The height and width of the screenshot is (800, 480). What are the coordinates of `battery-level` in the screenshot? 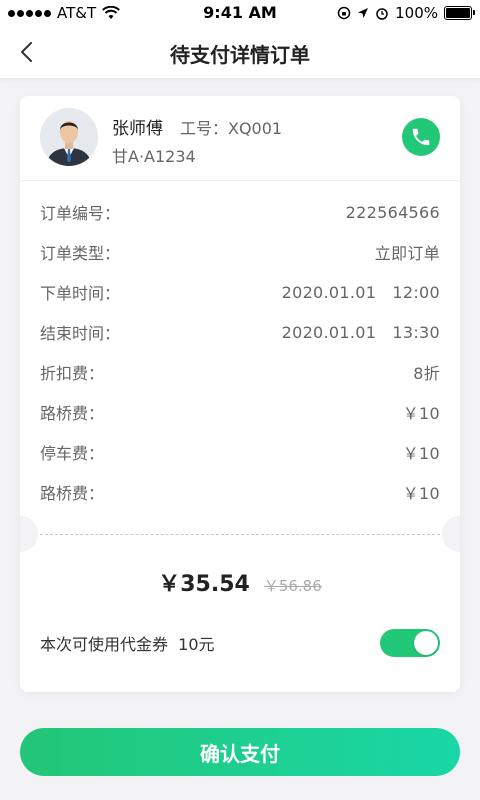 It's located at (458, 13).